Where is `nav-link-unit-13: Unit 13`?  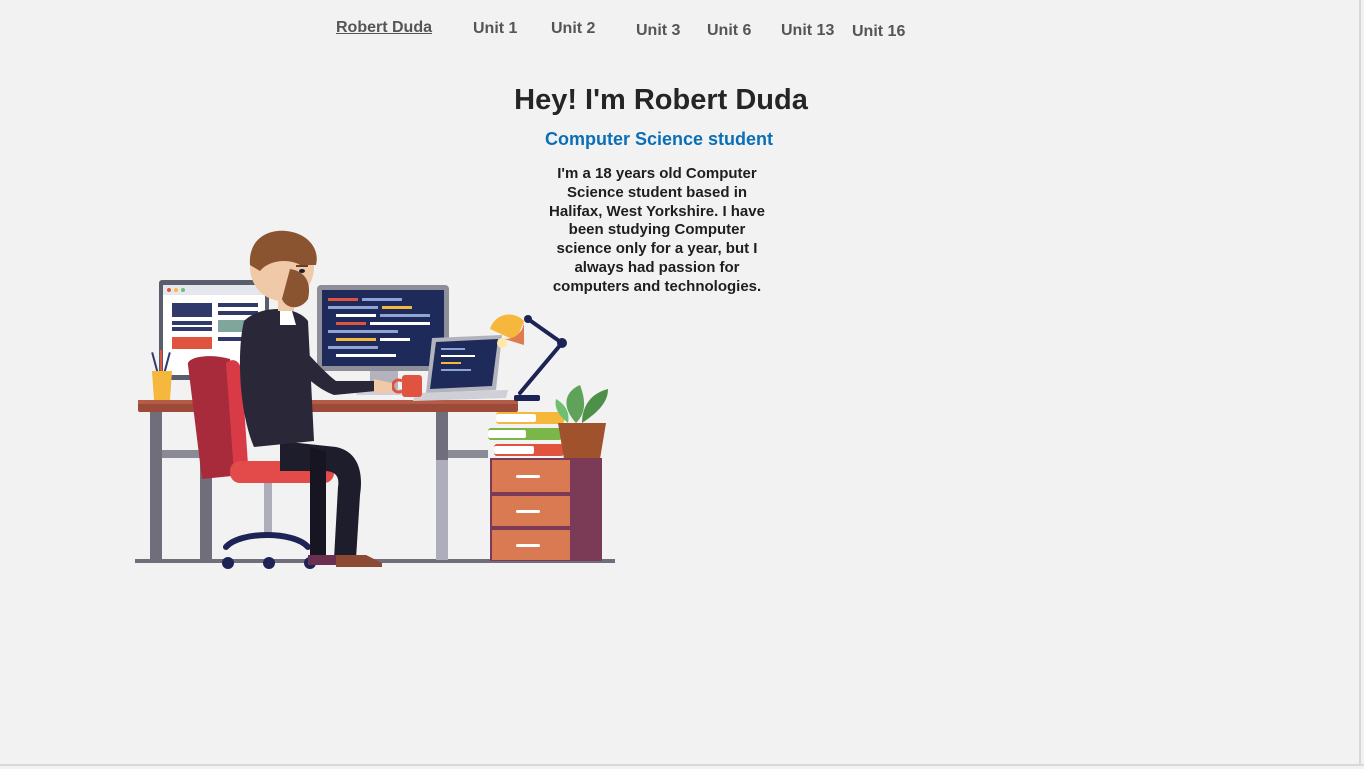 nav-link-unit-13: Unit 13 is located at coordinates (807, 31).